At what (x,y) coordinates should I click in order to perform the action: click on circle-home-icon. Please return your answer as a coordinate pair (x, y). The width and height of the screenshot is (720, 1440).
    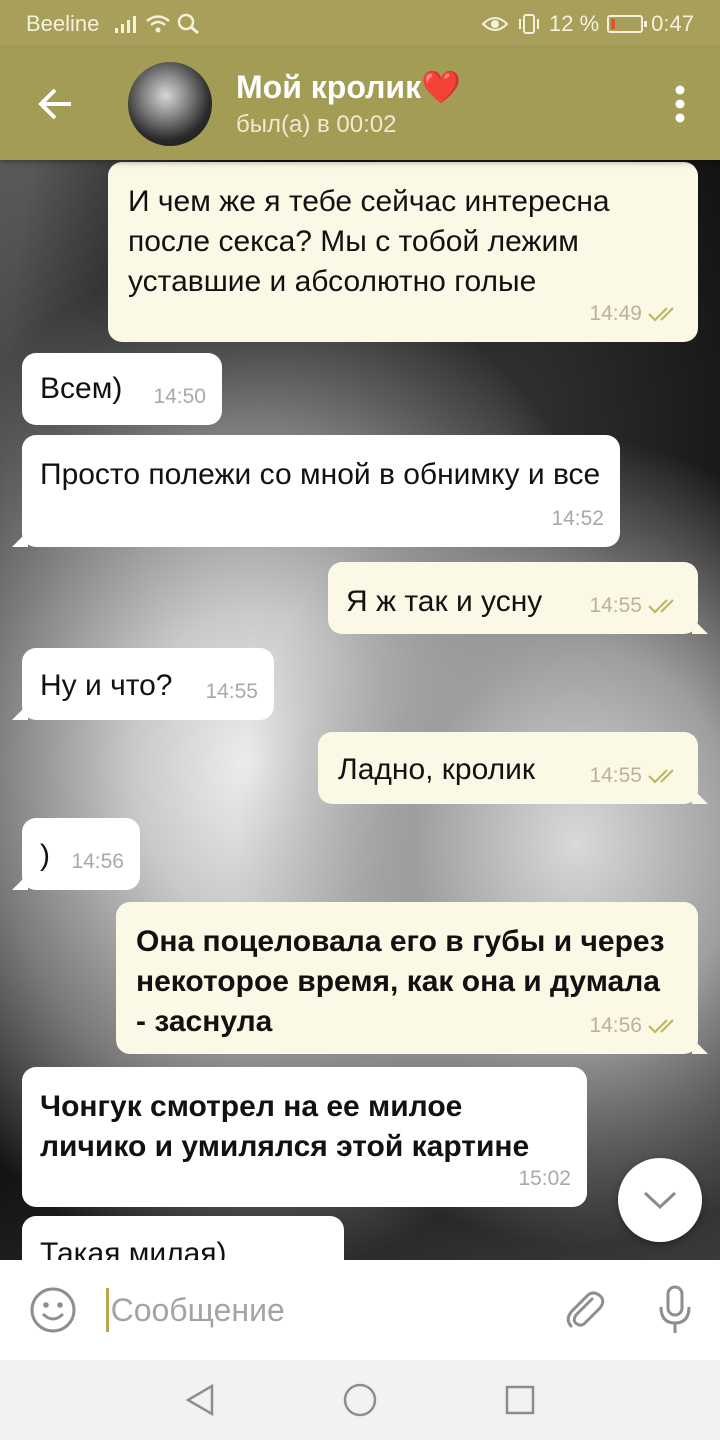
    Looking at the image, I should click on (360, 1400).